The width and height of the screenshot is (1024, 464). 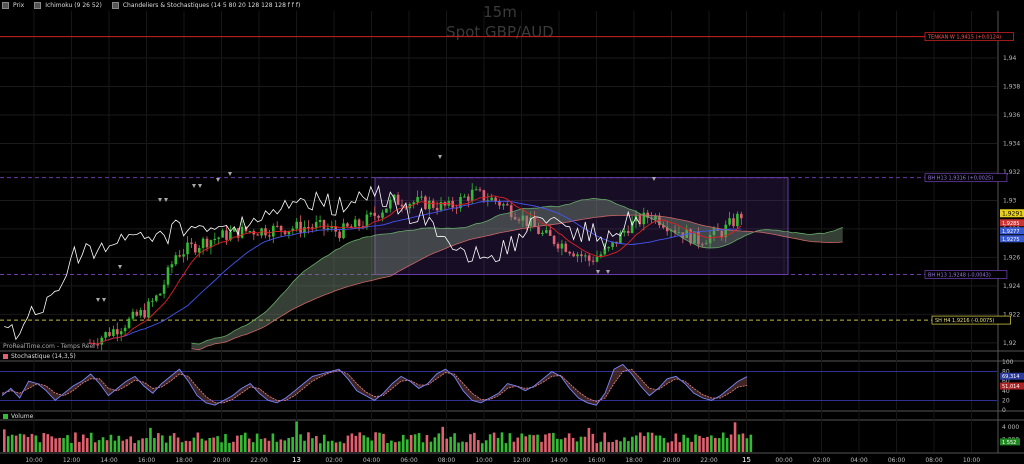 I want to click on time-tick-label: 18:00, so click(x=183, y=460).